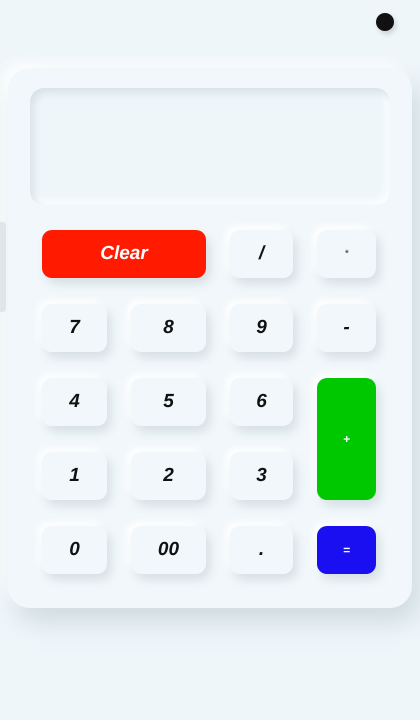  Describe the element at coordinates (168, 328) in the screenshot. I see `digit-key: 8` at that location.